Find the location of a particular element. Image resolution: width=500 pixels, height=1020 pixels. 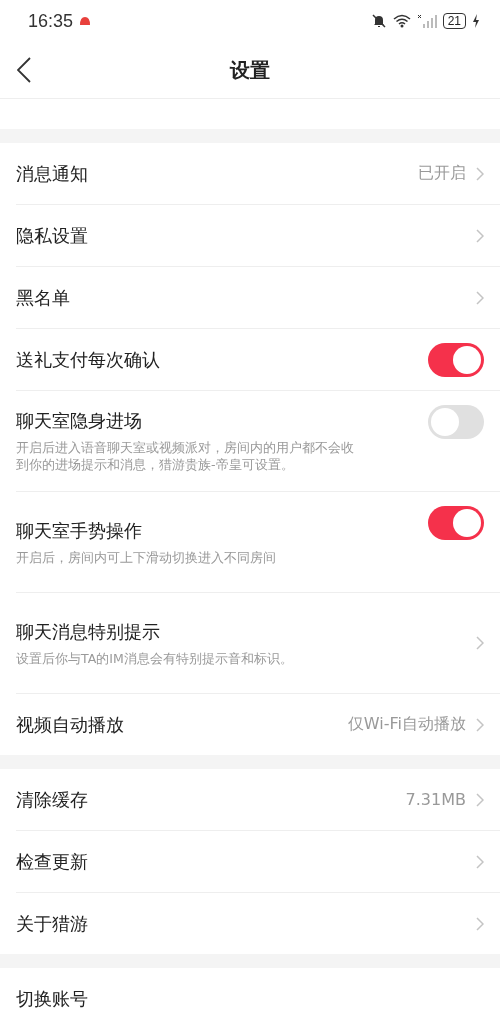

settings-row: 聊天室手势操作 开启后，房间内可上下滑动切换进入不同房间 is located at coordinates (258, 542).